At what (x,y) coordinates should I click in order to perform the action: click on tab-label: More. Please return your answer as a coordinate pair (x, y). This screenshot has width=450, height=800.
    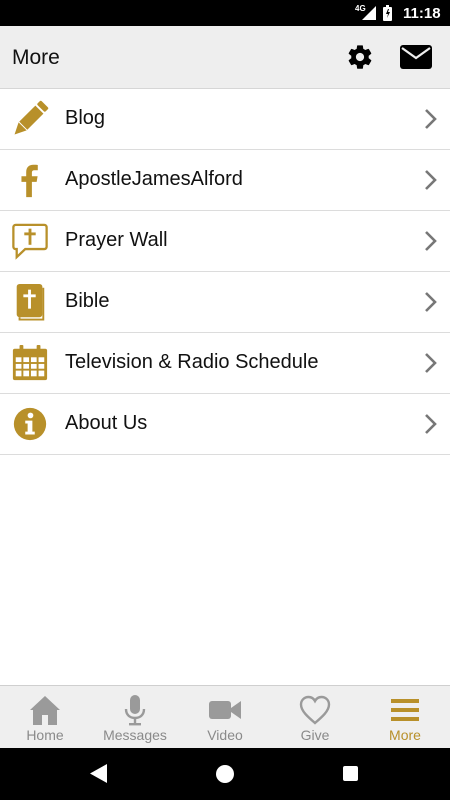
    Looking at the image, I should click on (405, 735).